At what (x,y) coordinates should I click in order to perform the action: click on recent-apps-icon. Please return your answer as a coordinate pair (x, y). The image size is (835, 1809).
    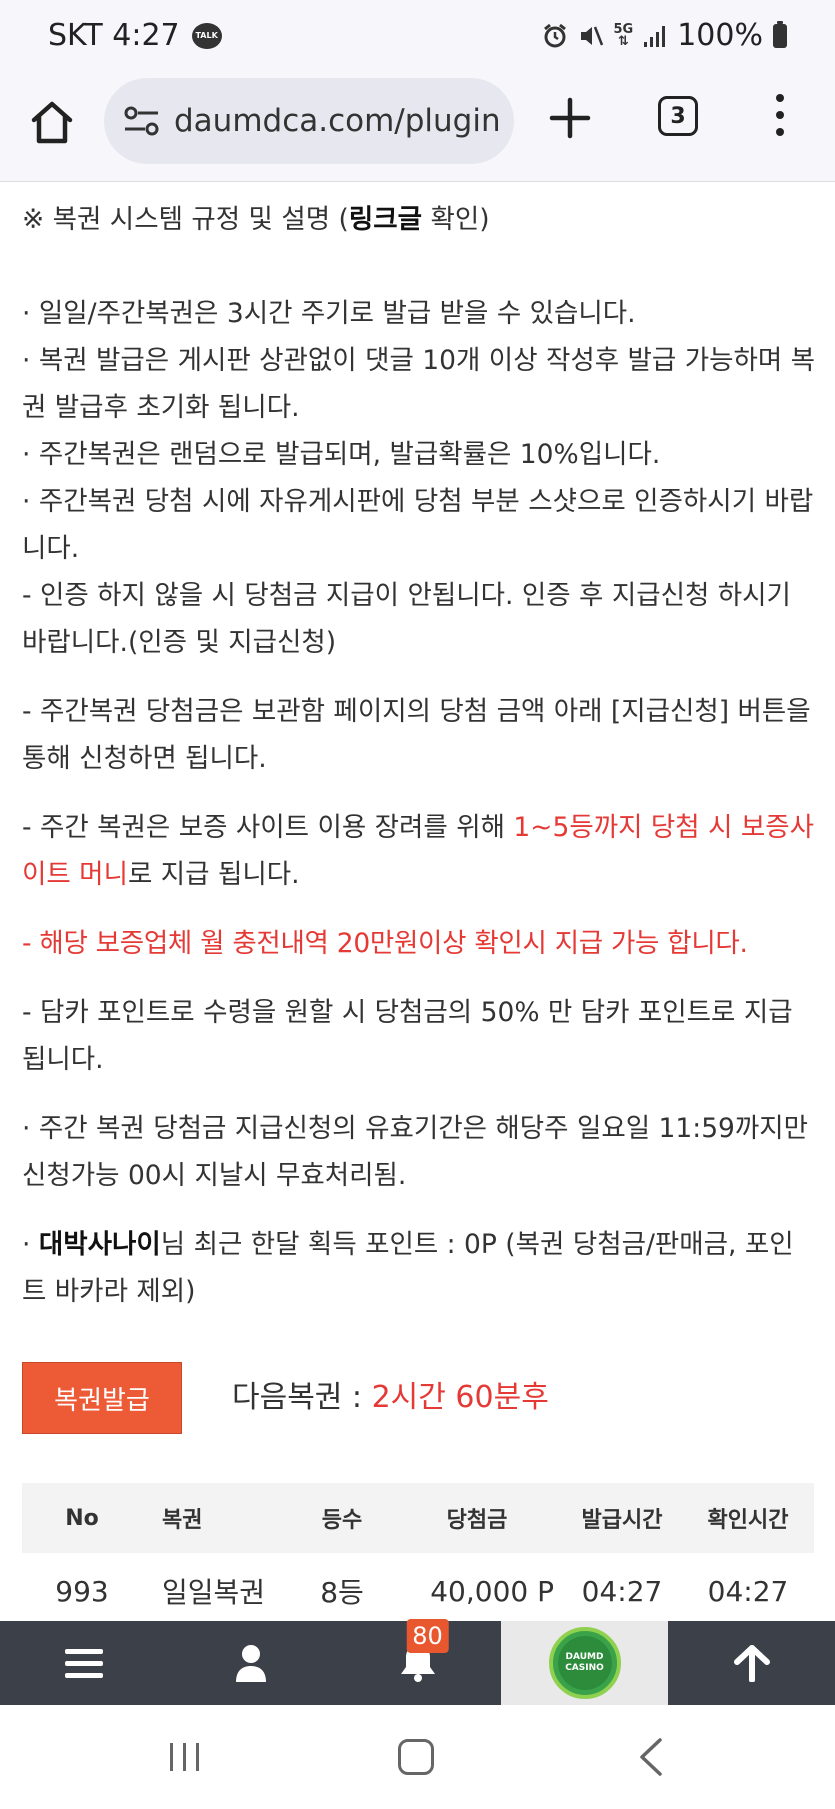
    Looking at the image, I should click on (185, 1757).